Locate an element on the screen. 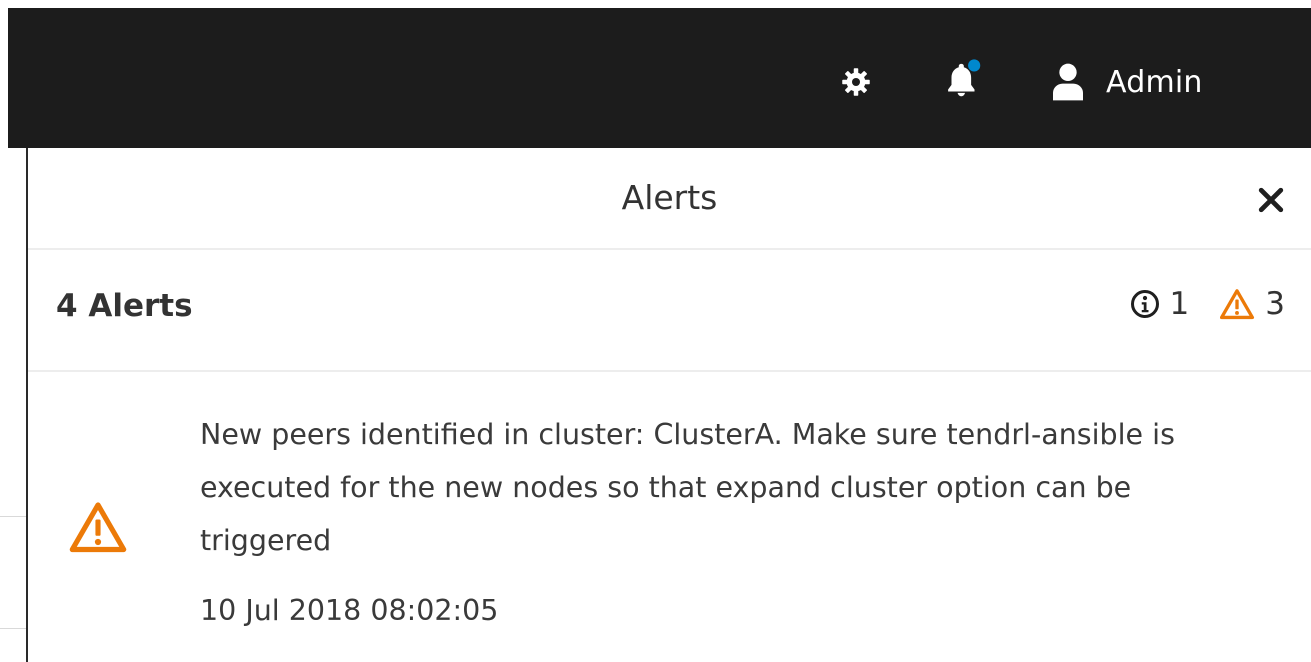  alert-timestamp: 10 Jul 2018 08:02:05 is located at coordinates (349, 610).